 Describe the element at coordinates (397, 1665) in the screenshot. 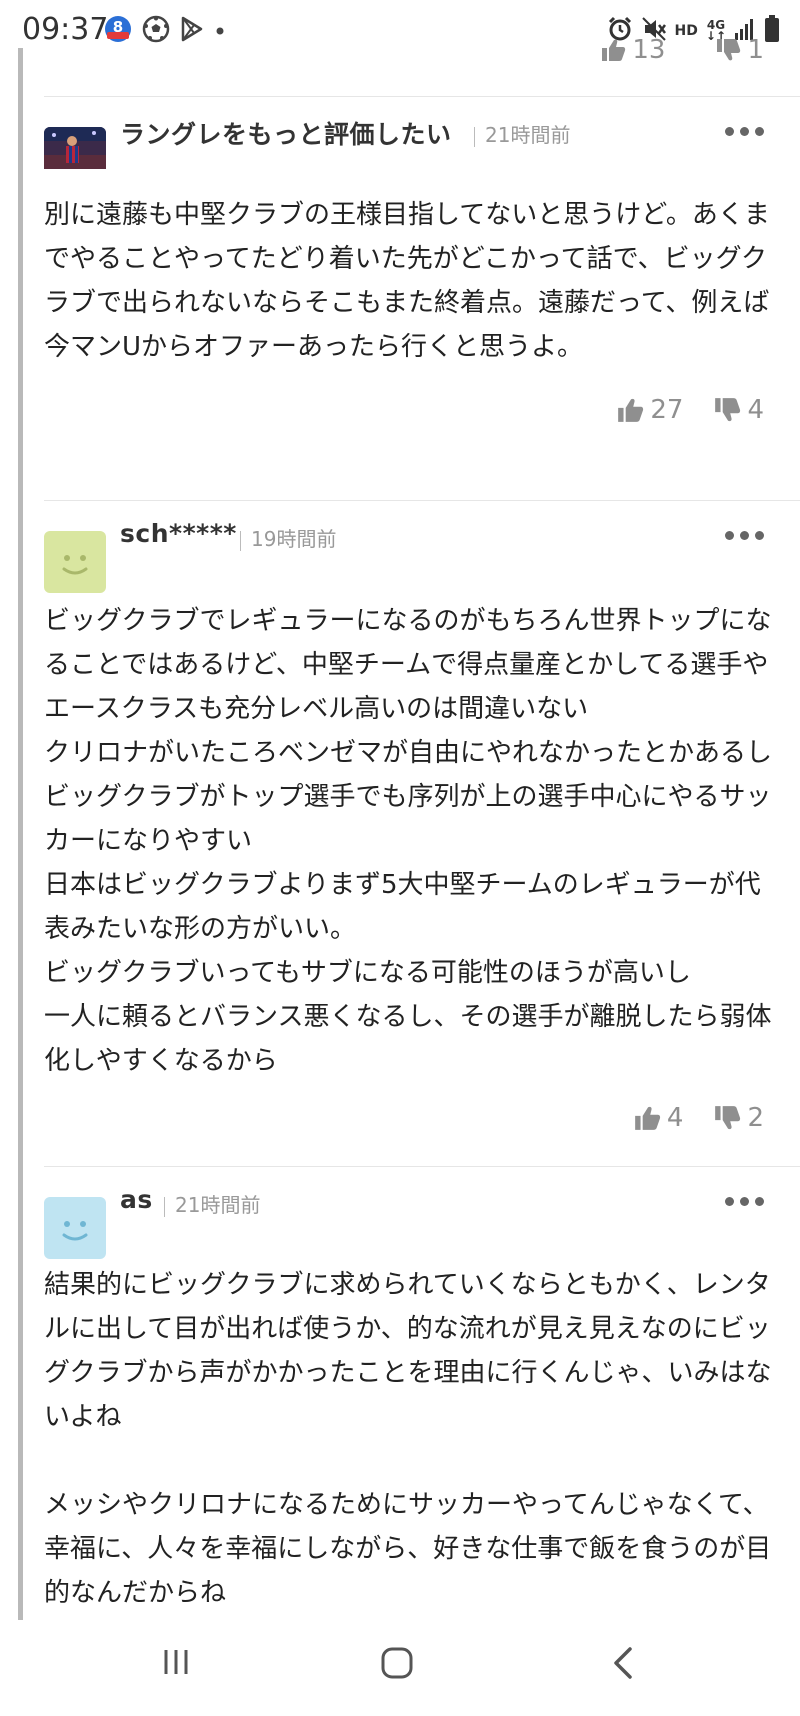

I see `home-icon` at that location.